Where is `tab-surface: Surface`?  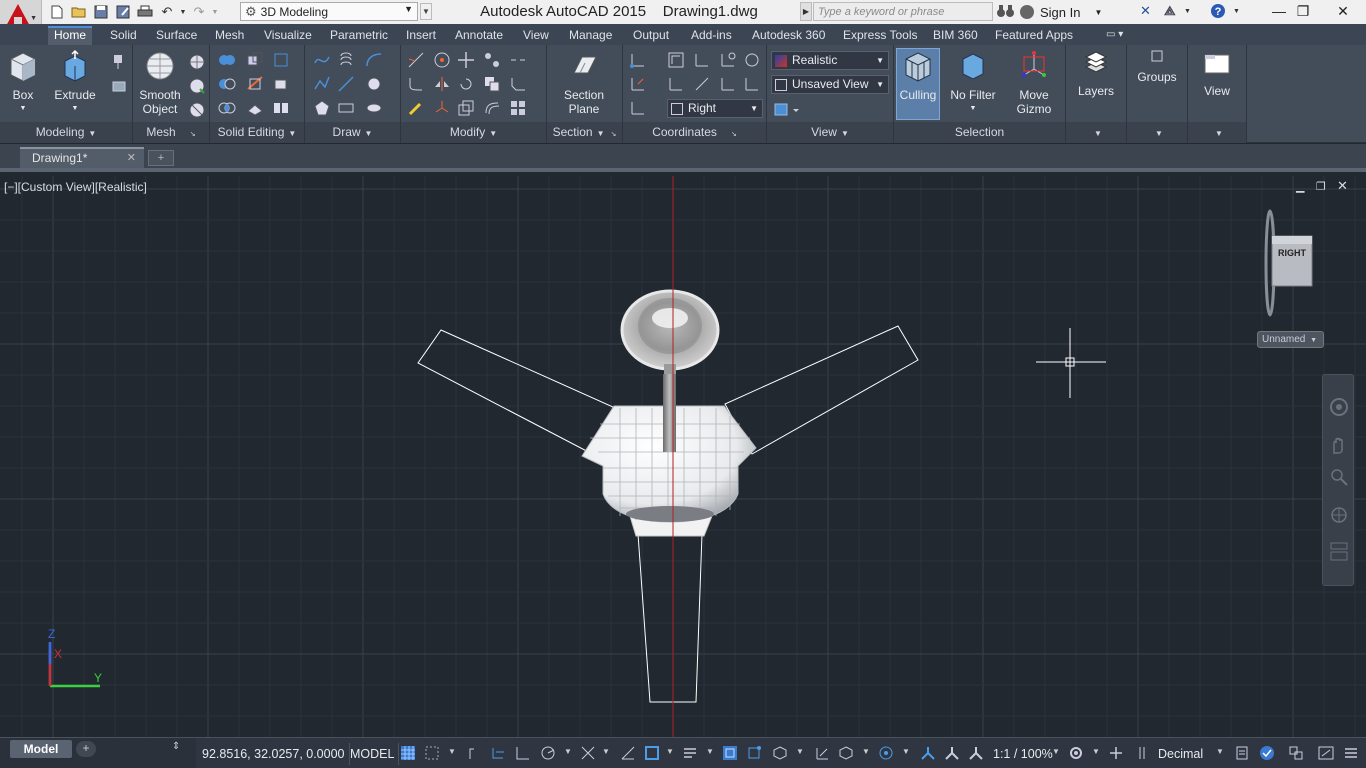 tab-surface: Surface is located at coordinates (176, 35).